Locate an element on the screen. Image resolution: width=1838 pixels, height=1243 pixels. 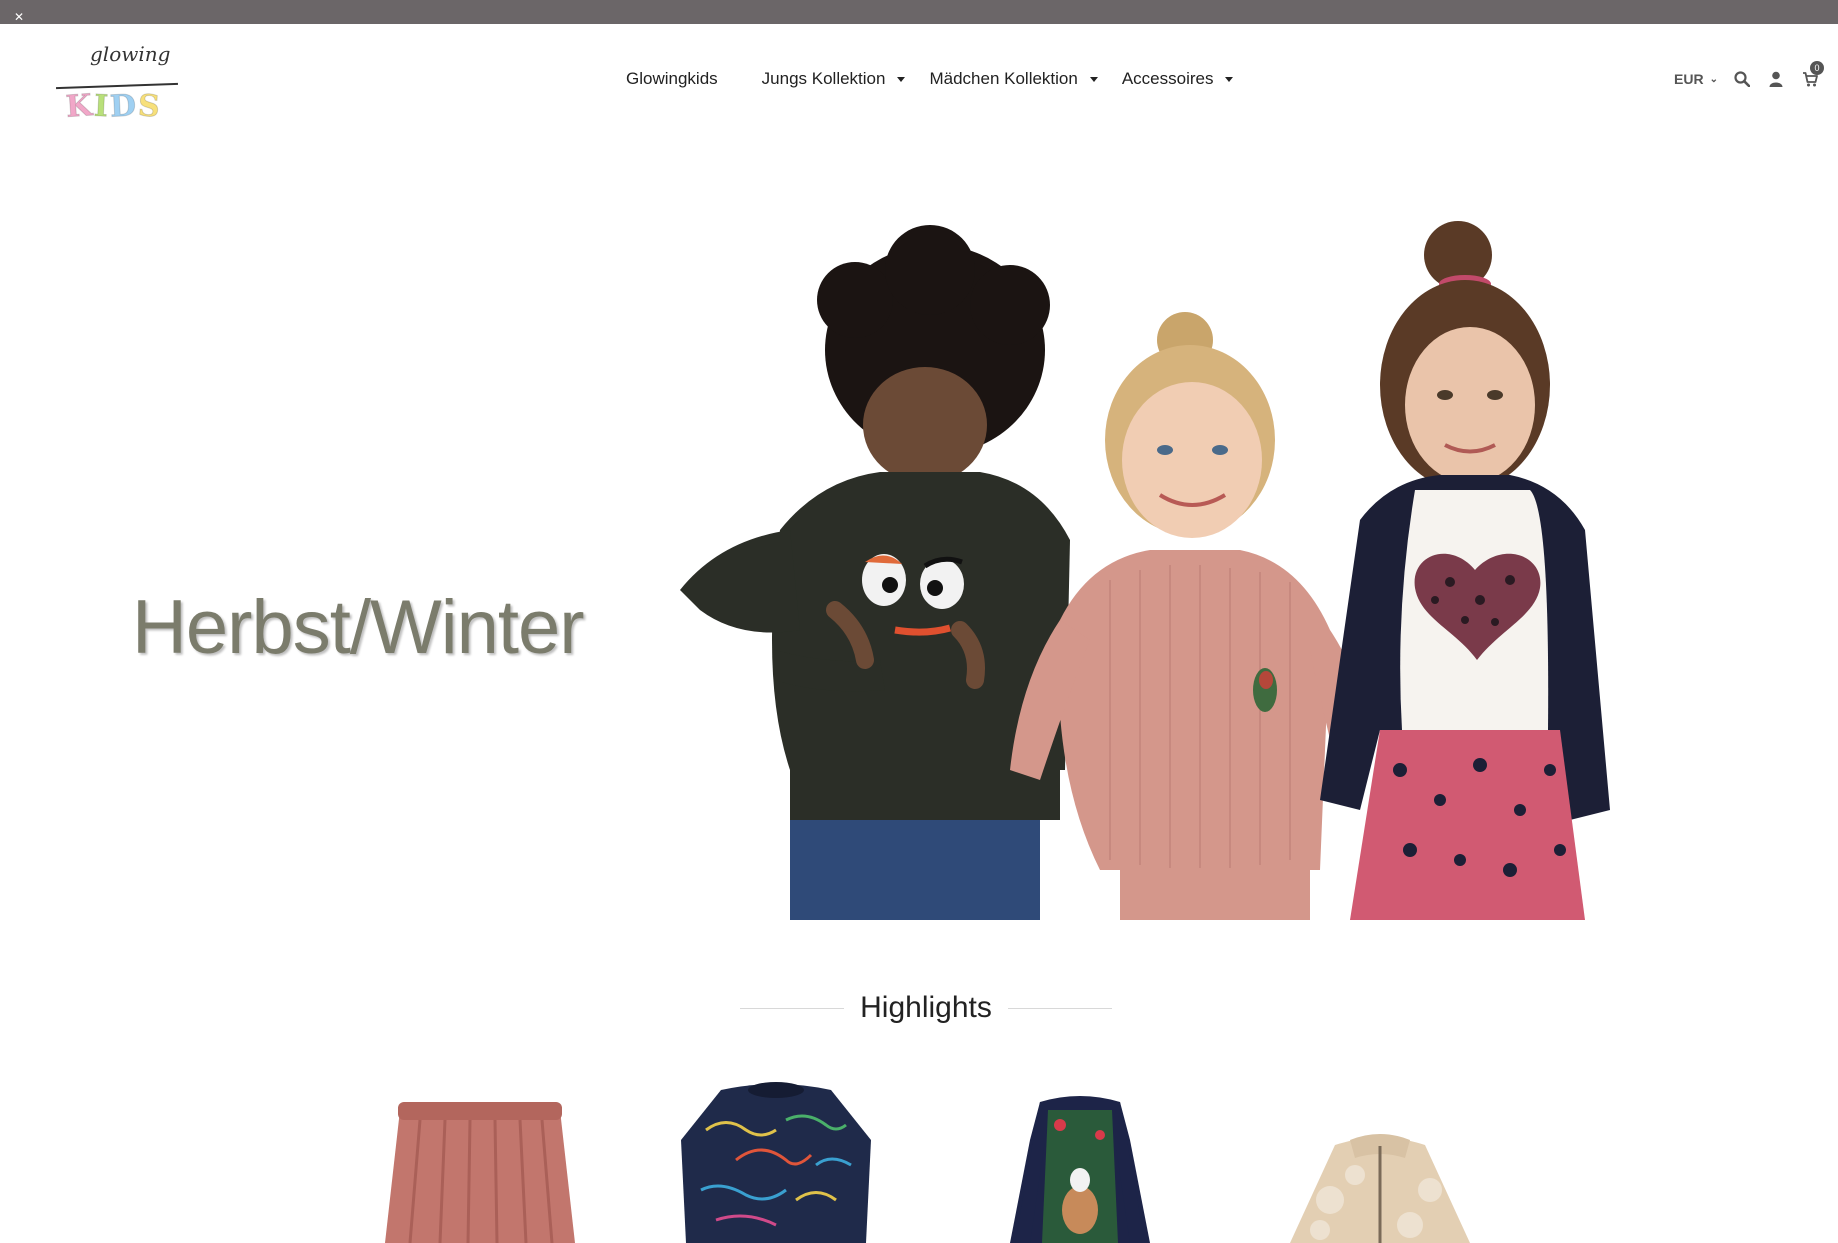
currency-selector: EUR ⌄ is located at coordinates (1696, 79).